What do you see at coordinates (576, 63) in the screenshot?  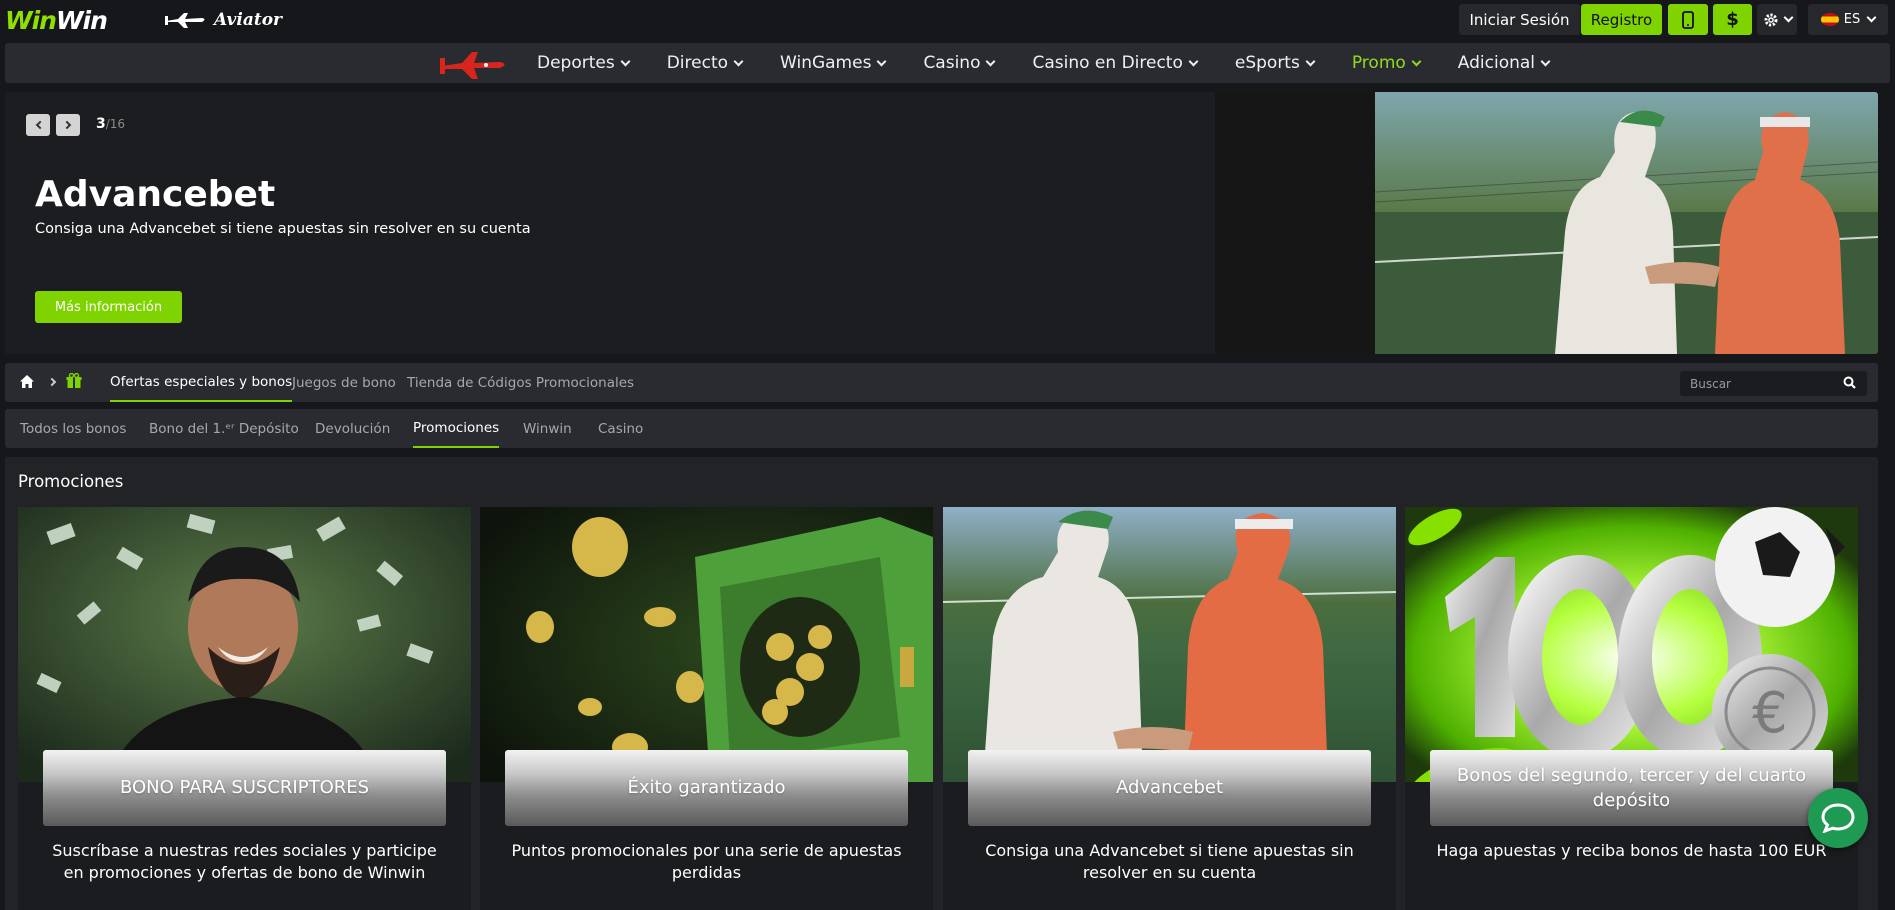 I see `nav-item-label: Deportes` at bounding box center [576, 63].